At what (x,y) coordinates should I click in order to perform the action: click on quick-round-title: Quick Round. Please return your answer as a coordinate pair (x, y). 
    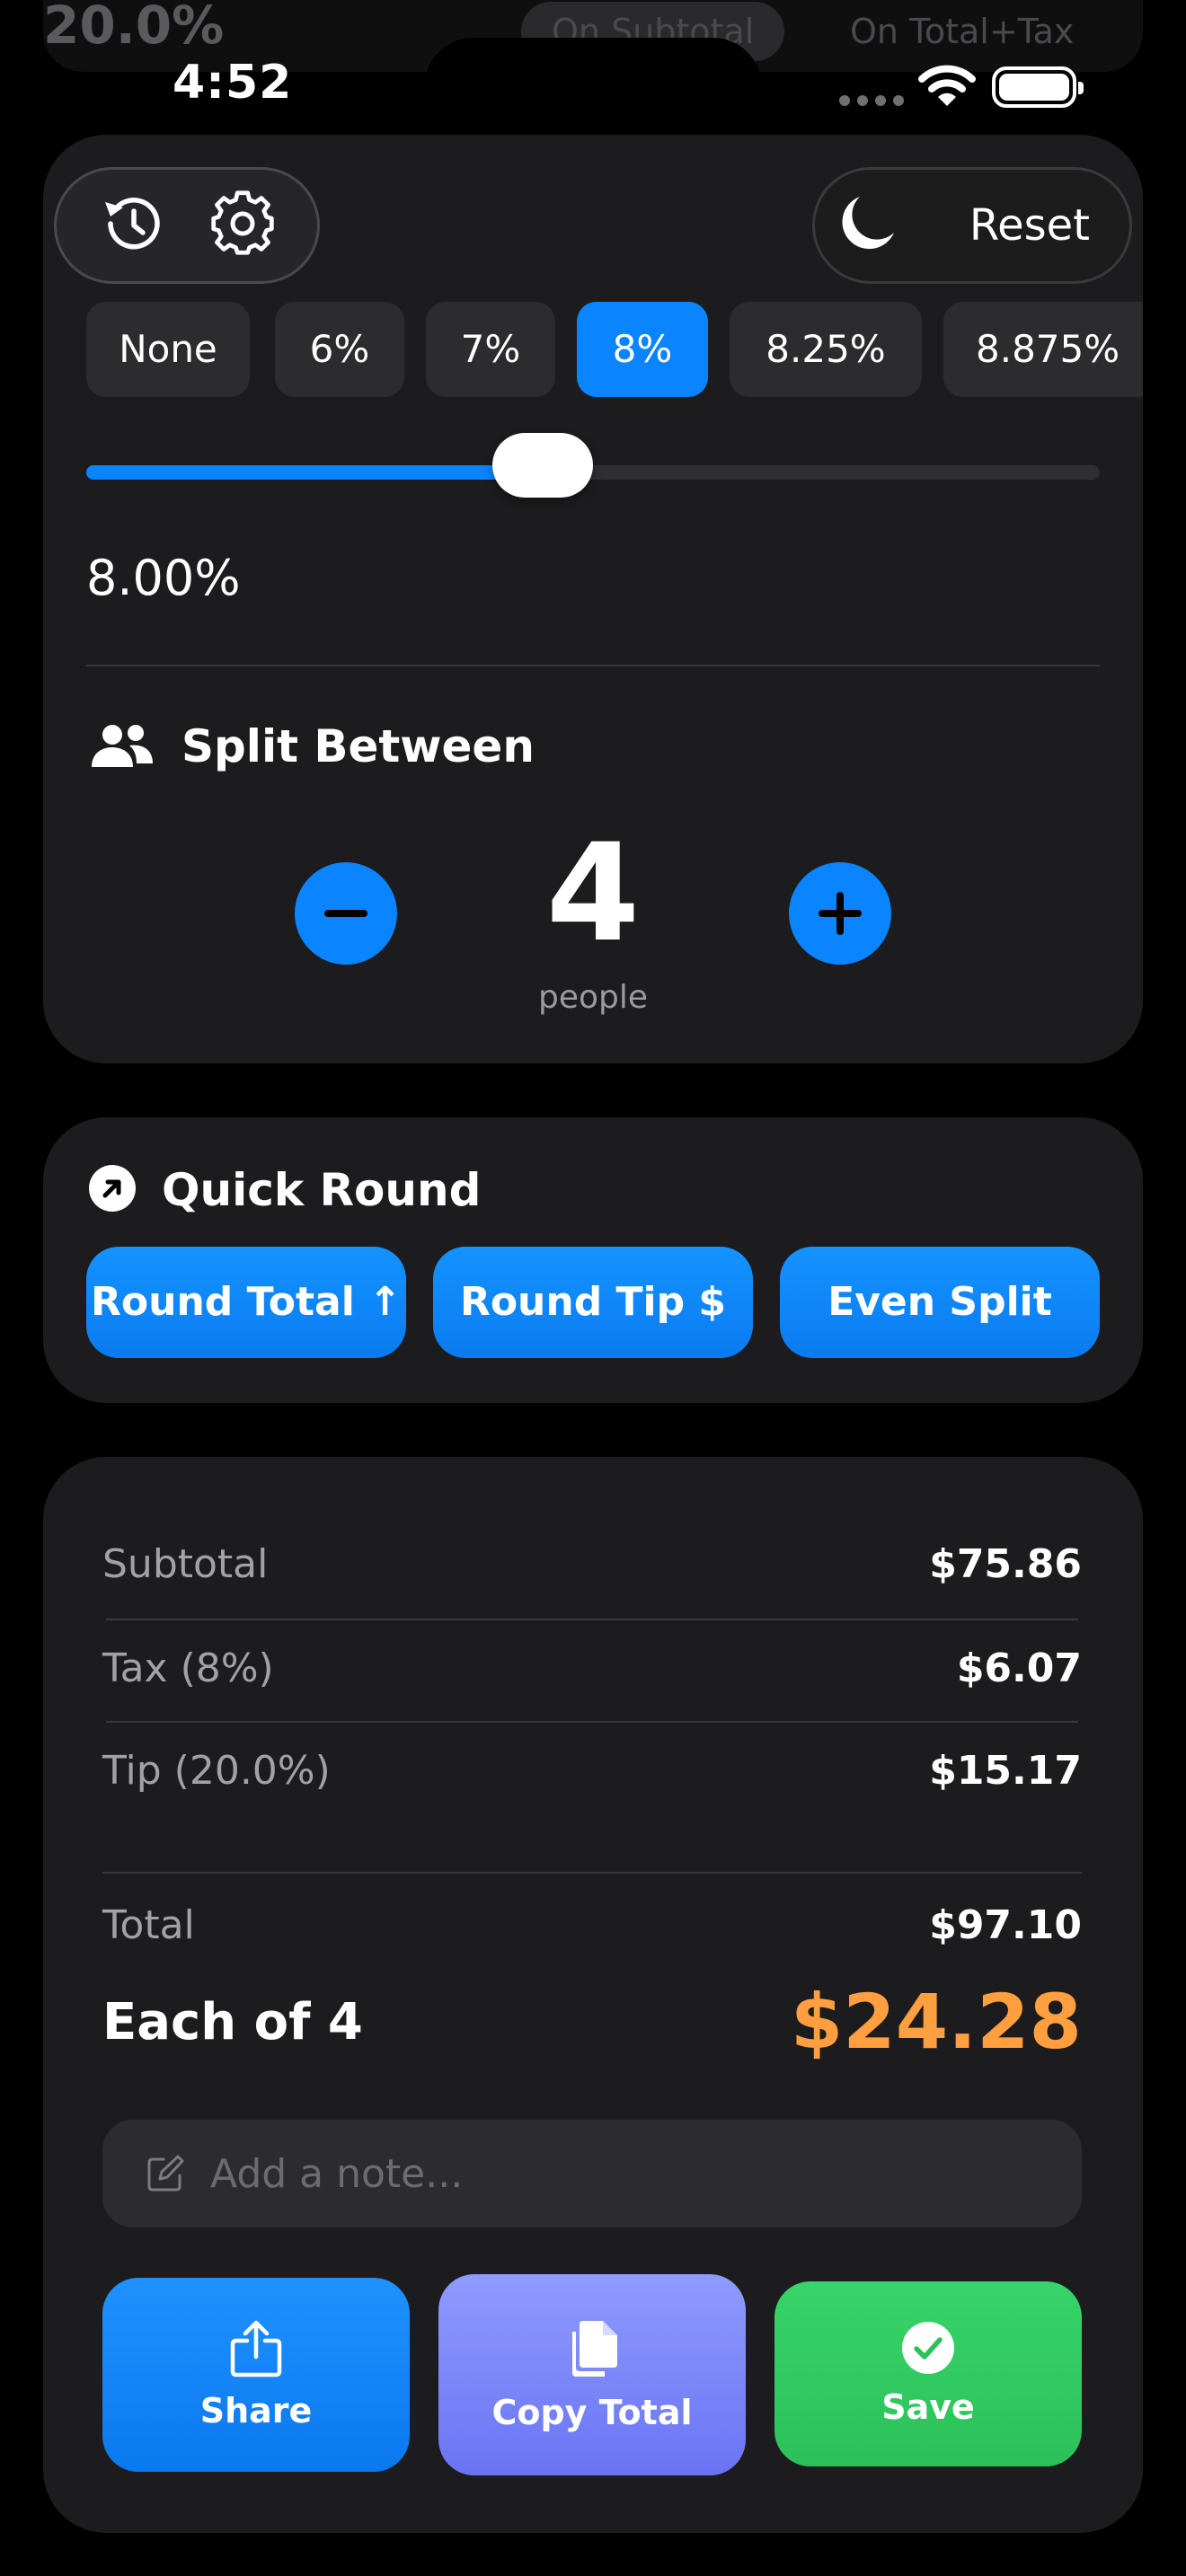
    Looking at the image, I should click on (322, 1190).